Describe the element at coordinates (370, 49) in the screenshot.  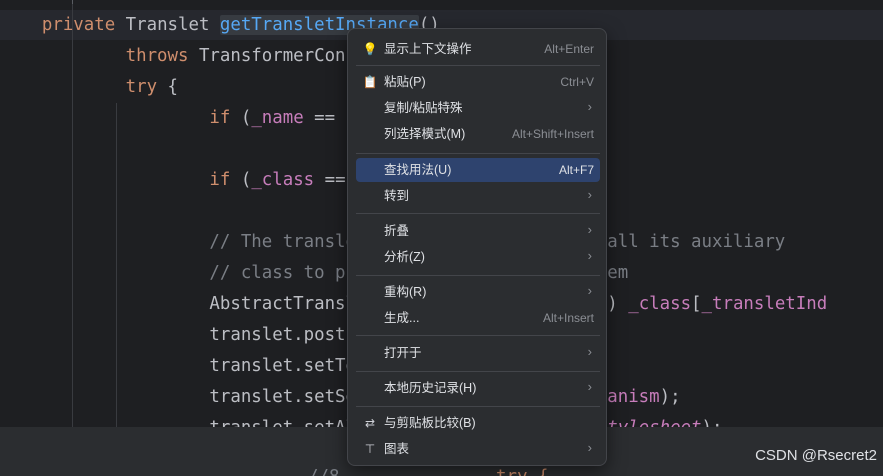
I see `bulb-icon: 💡` at that location.